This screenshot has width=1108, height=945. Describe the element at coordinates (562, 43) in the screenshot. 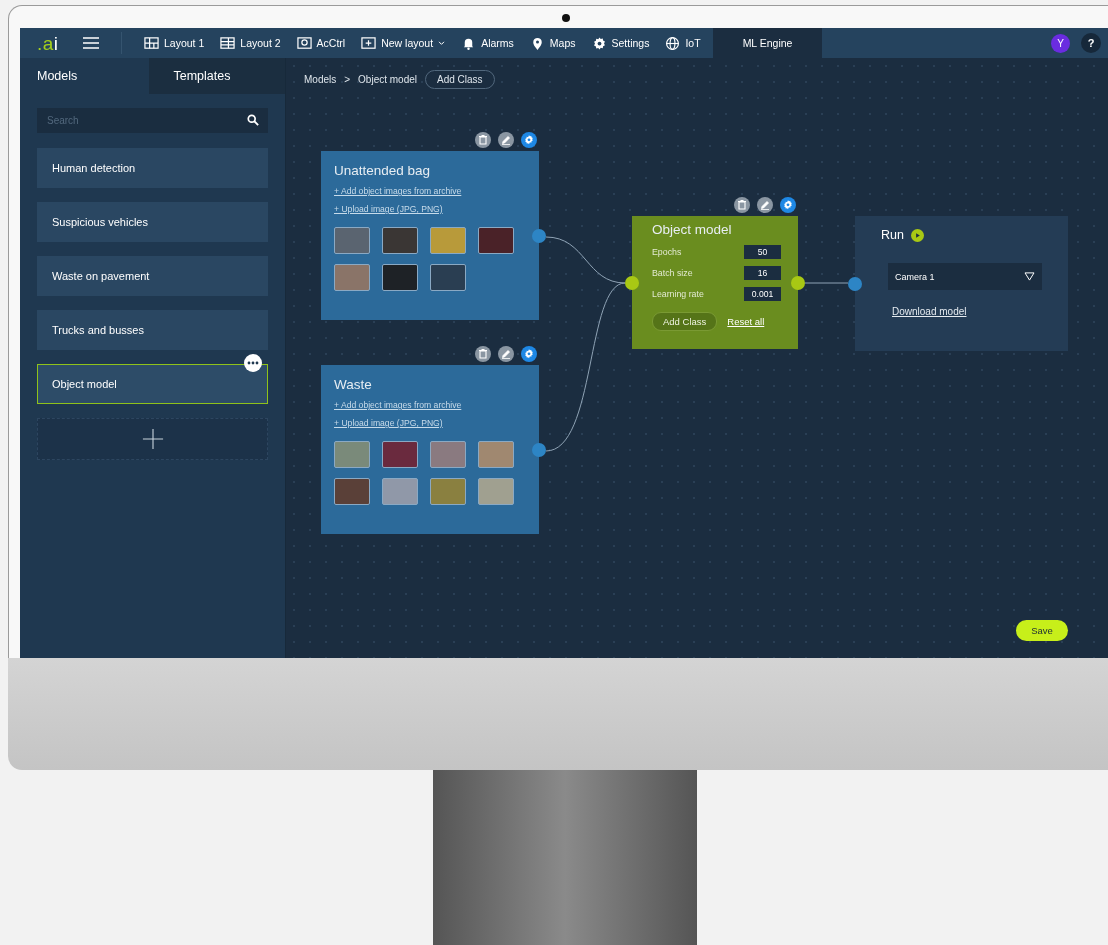

I see `nav-label: Maps` at that location.